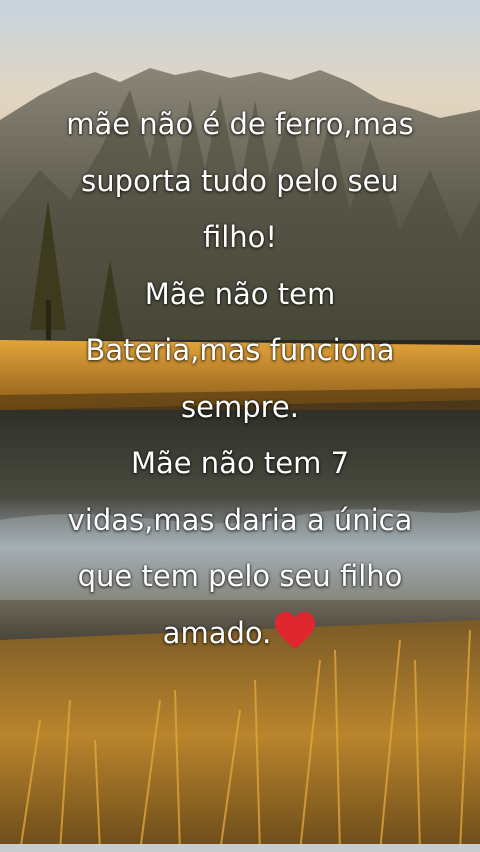 The width and height of the screenshot is (480, 852). Describe the element at coordinates (240, 519) in the screenshot. I see `caption-line-8: vidas,mas daria a única` at that location.